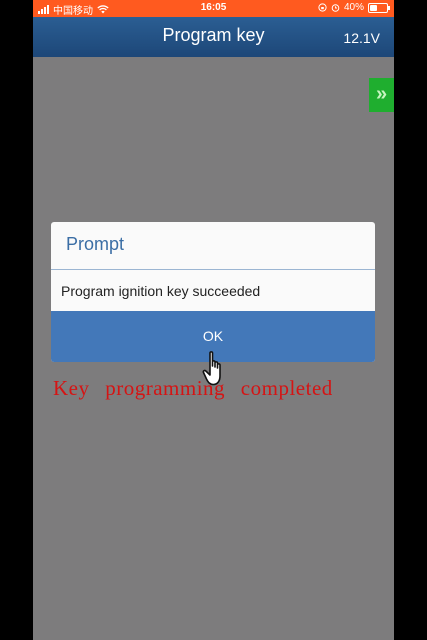 The width and height of the screenshot is (427, 640). What do you see at coordinates (335, 8) in the screenshot?
I see `alarm-icon` at bounding box center [335, 8].